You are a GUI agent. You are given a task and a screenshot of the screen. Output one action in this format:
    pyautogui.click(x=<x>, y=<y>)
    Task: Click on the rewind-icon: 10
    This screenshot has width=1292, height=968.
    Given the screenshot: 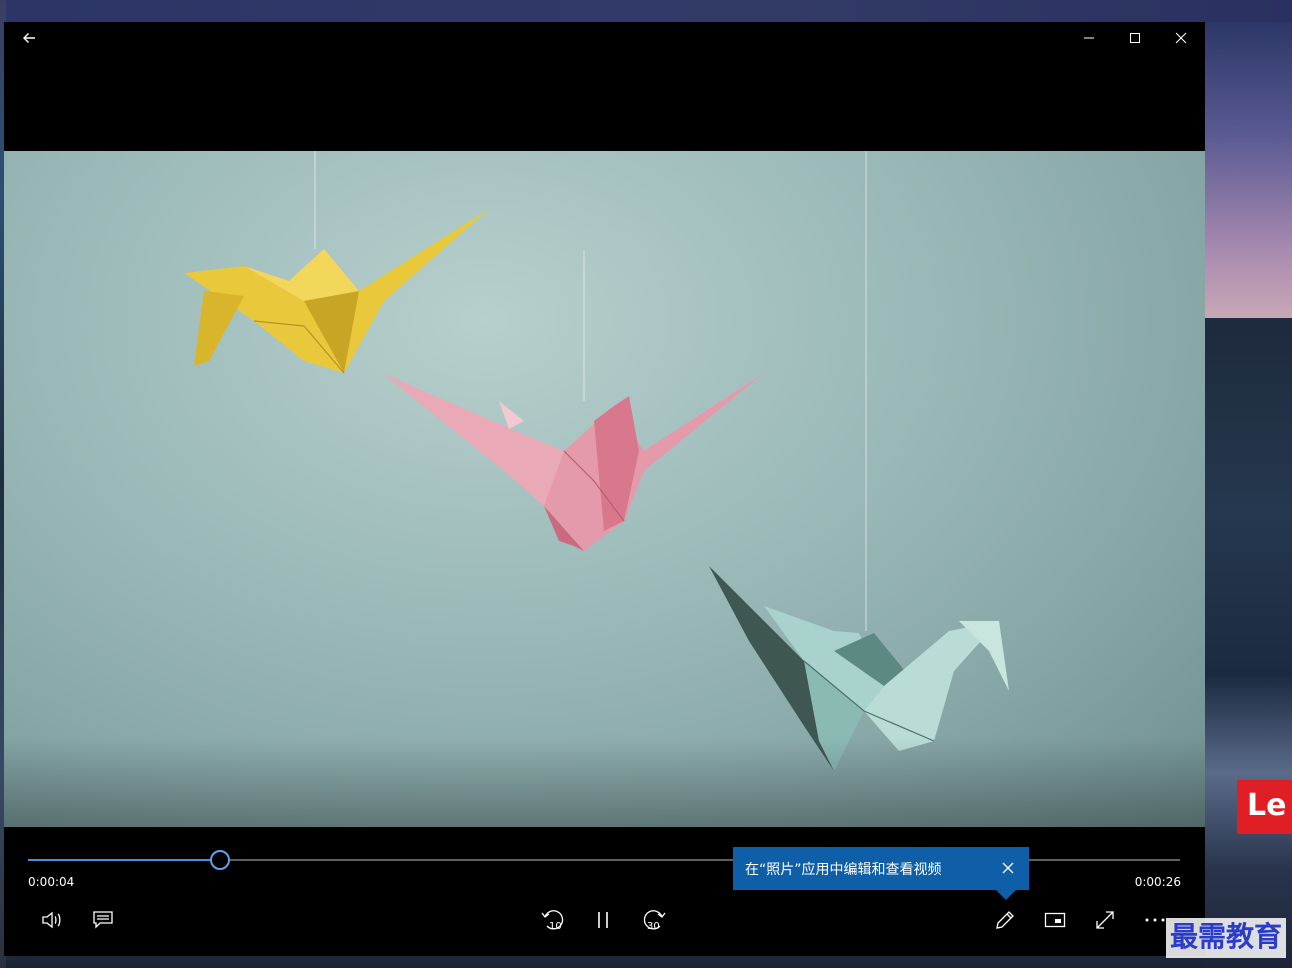 What is the action you would take?
    pyautogui.click(x=552, y=921)
    